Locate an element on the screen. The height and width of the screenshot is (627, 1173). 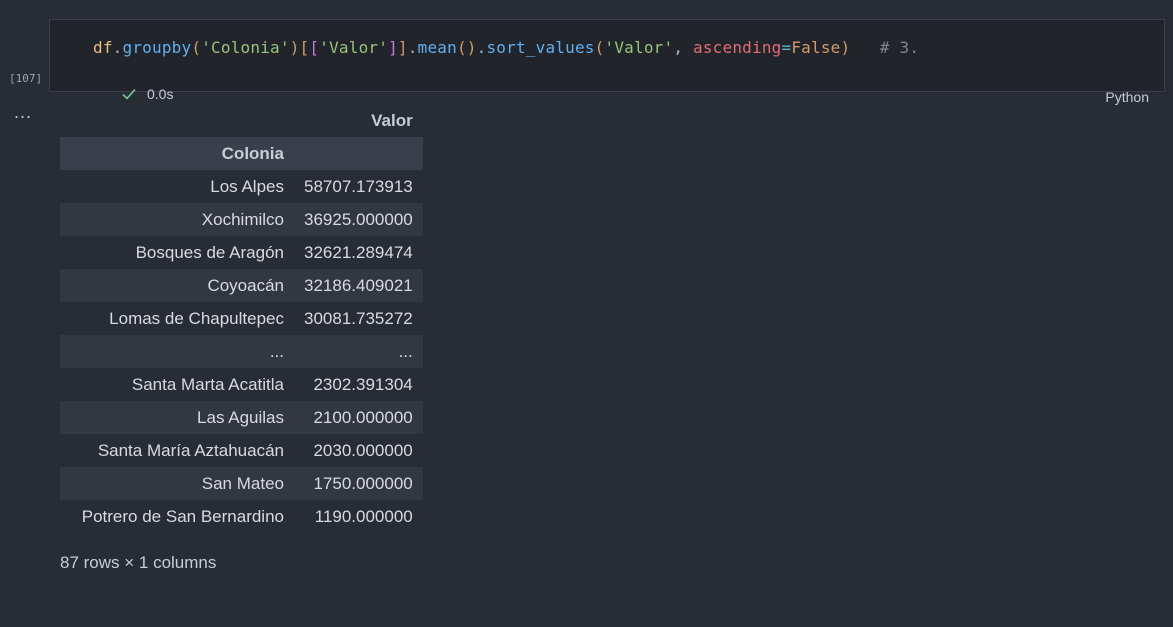
column-header-valor: Valor is located at coordinates (392, 120).